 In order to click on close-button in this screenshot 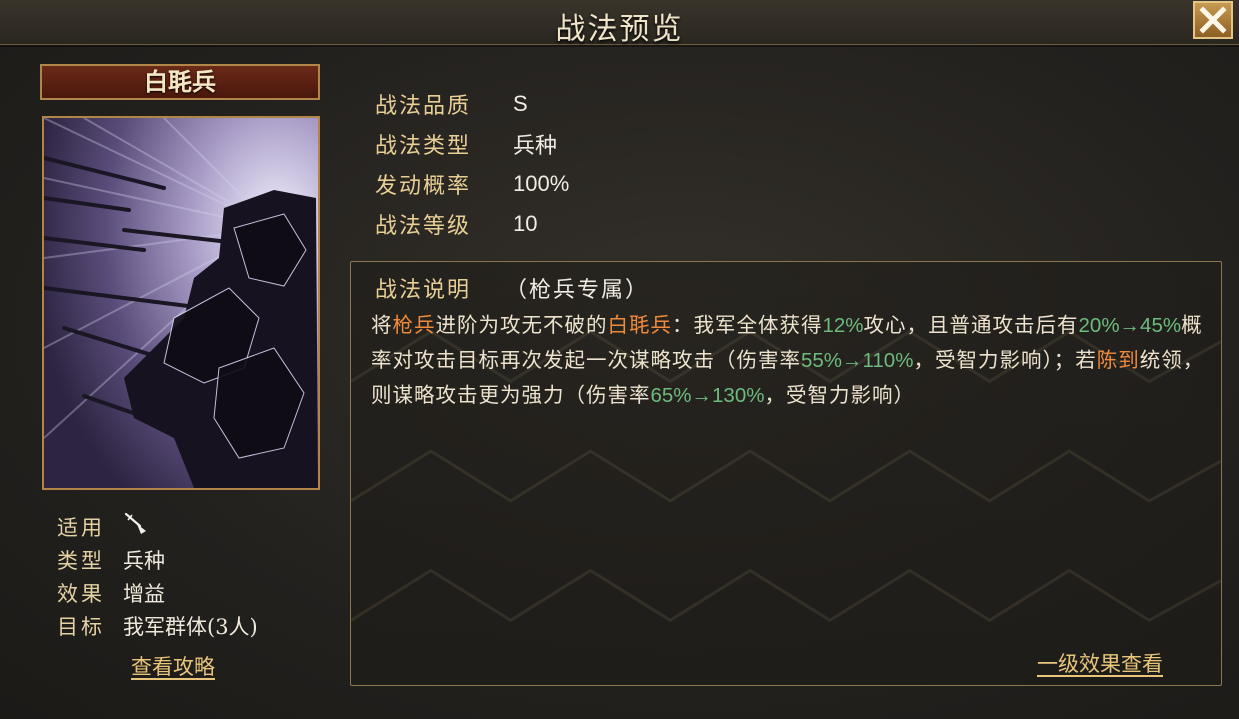, I will do `click(1213, 20)`.